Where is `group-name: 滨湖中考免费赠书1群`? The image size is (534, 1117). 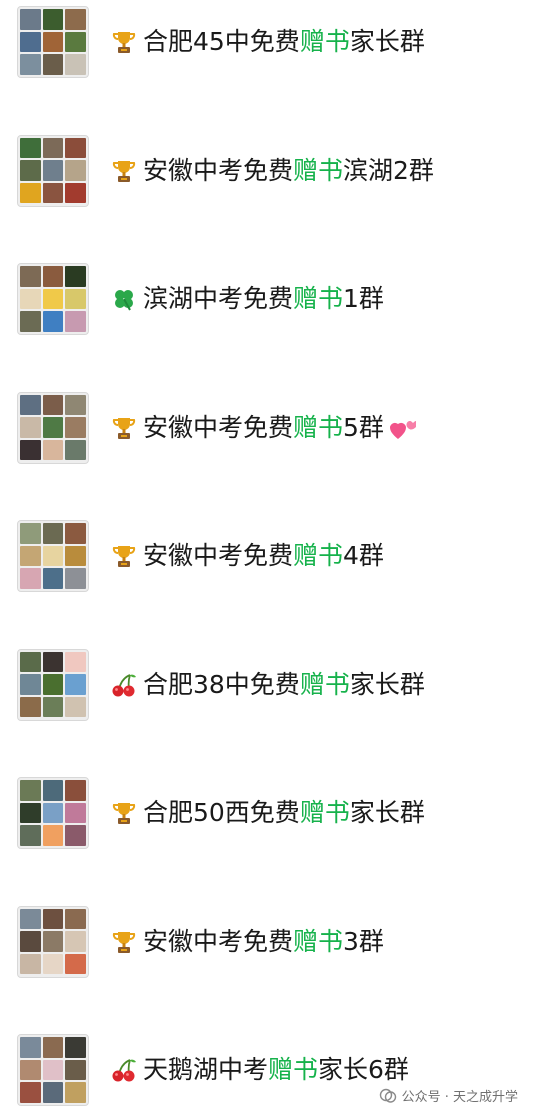
group-name: 滨湖中考免费赠书1群 is located at coordinates (263, 299).